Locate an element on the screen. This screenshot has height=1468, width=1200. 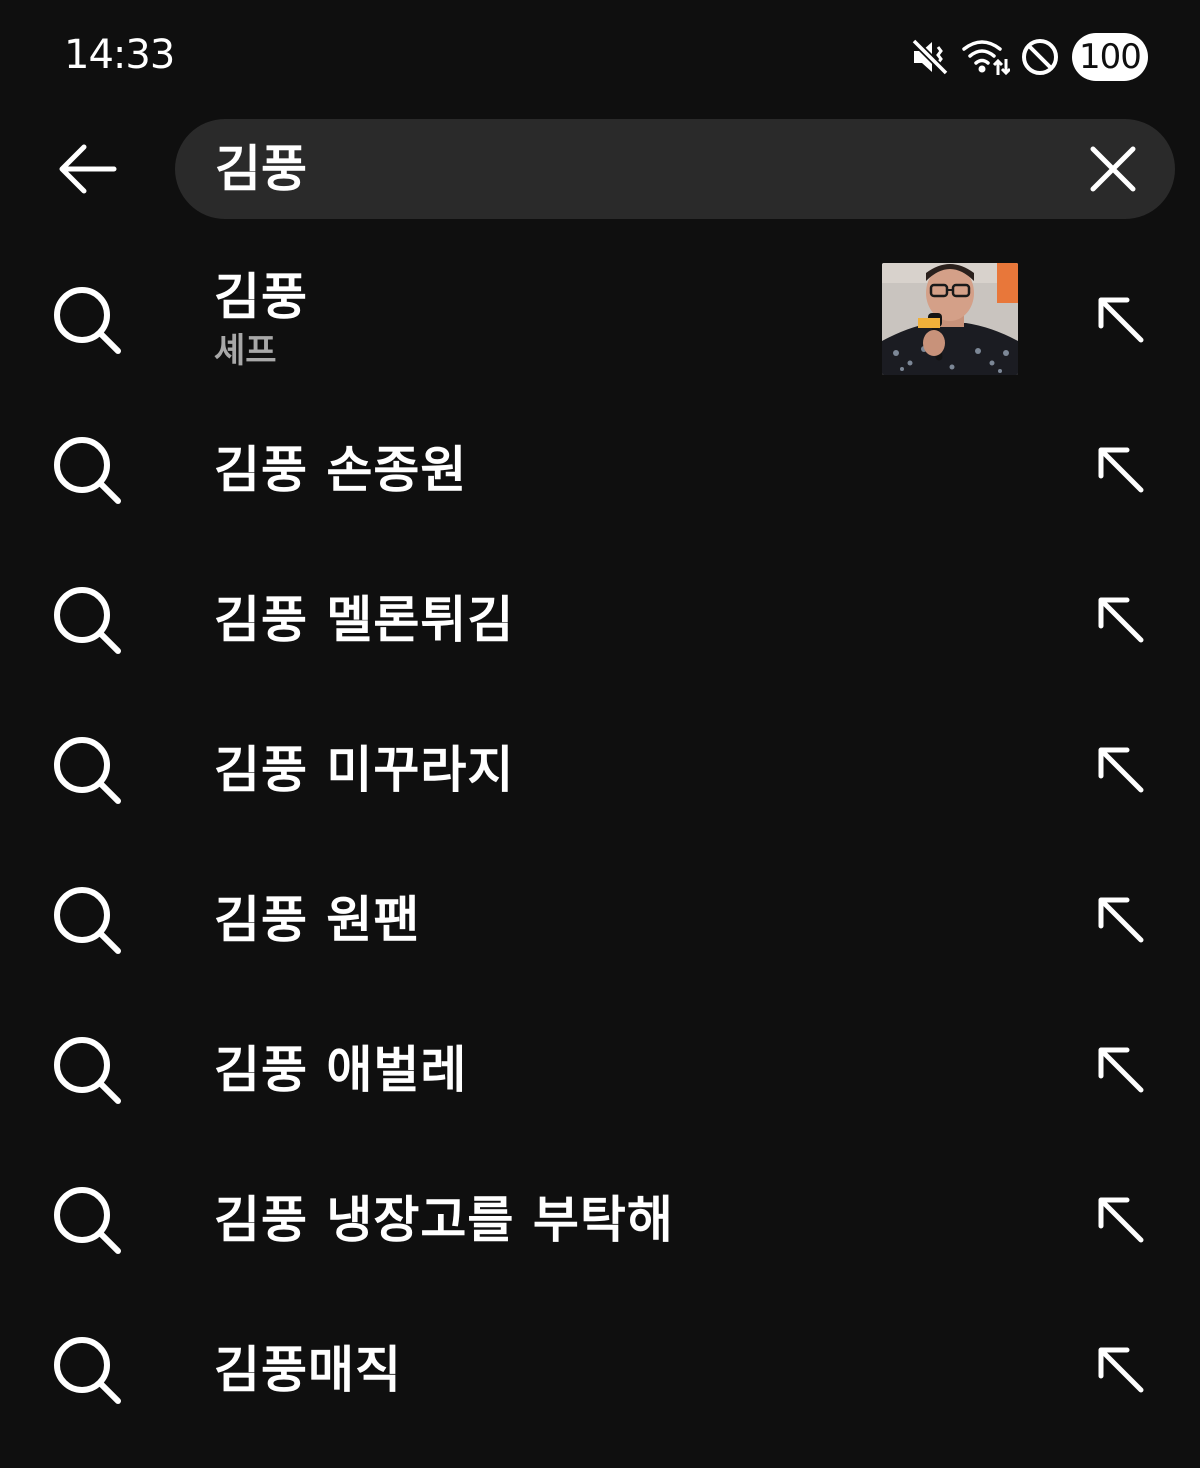
suggestion-item: 김풍 멜론튀김 is located at coordinates (600, 620).